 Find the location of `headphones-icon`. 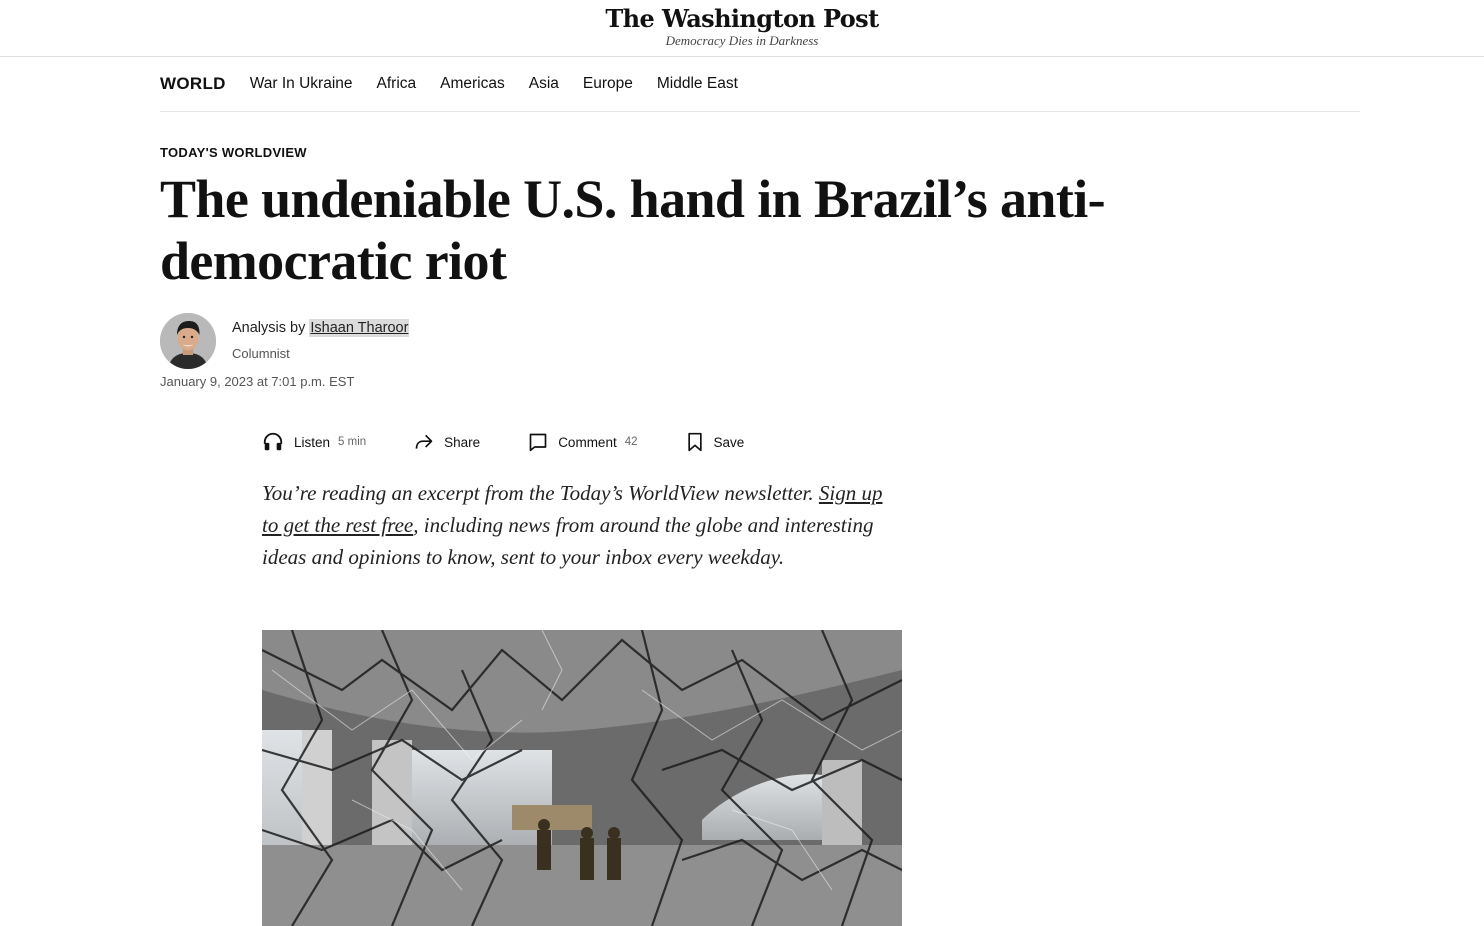

headphones-icon is located at coordinates (273, 441).